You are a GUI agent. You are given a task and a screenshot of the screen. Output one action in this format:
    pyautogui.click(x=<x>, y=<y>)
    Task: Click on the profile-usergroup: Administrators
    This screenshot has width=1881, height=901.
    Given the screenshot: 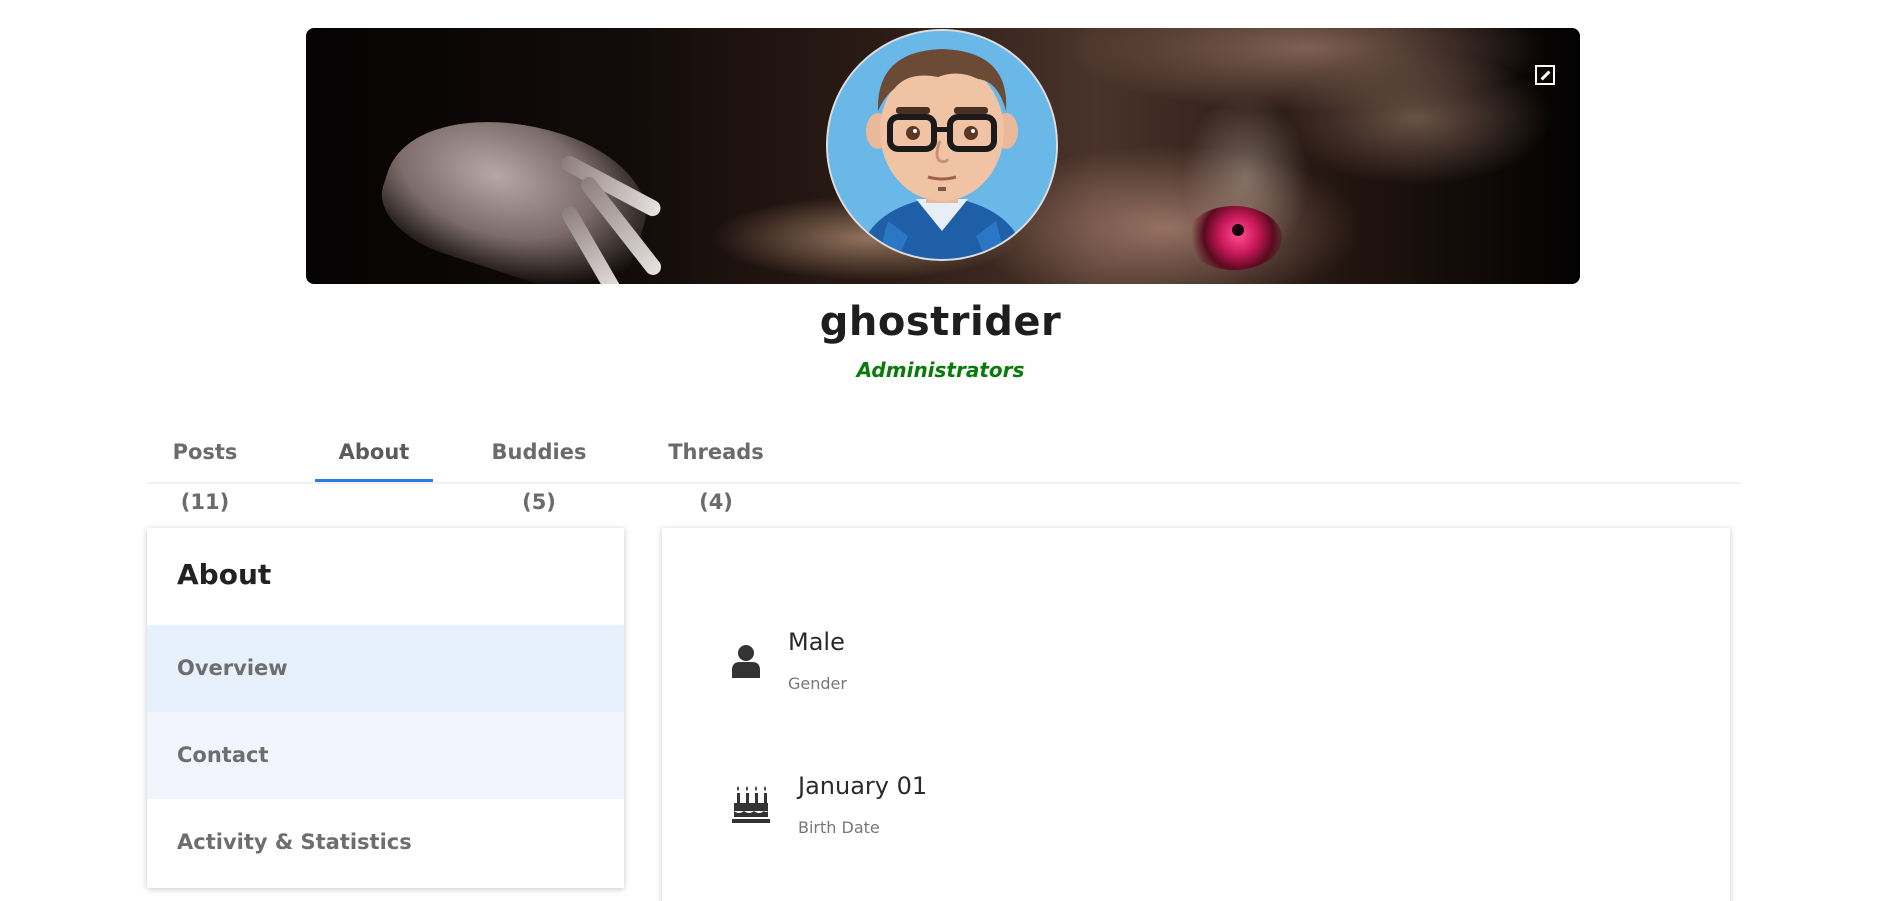 What is the action you would take?
    pyautogui.click(x=940, y=370)
    